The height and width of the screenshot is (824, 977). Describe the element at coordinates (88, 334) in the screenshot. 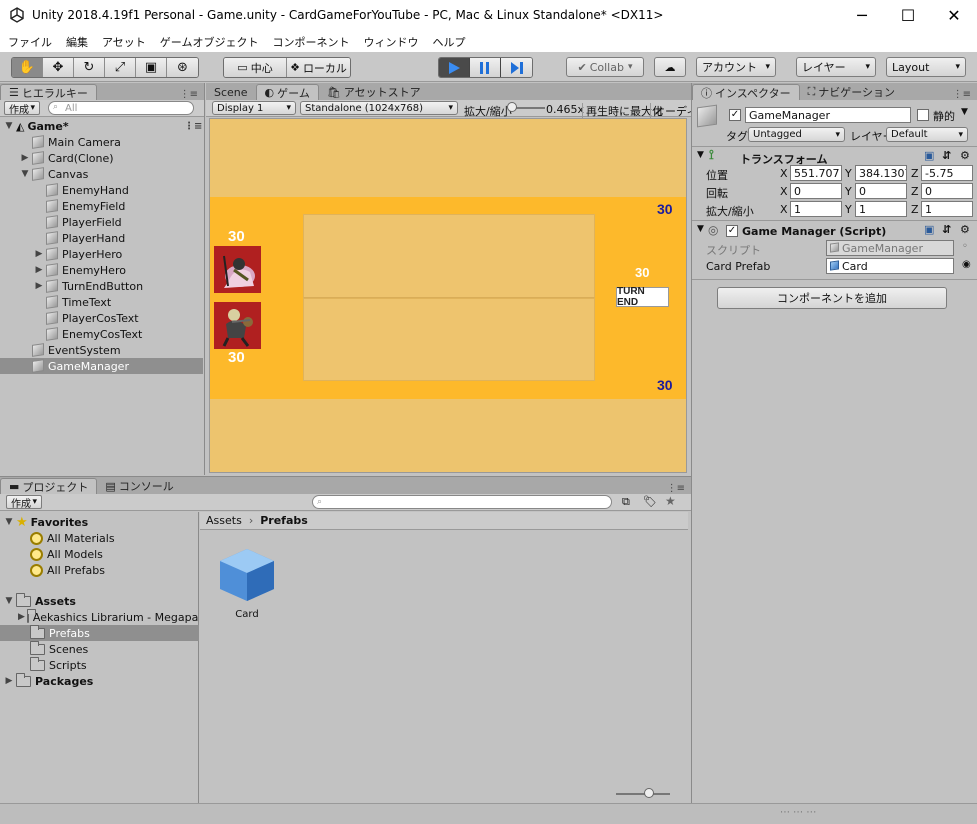

I see `hierarchy-item-enemy-cos-text: EnemyCosText` at that location.